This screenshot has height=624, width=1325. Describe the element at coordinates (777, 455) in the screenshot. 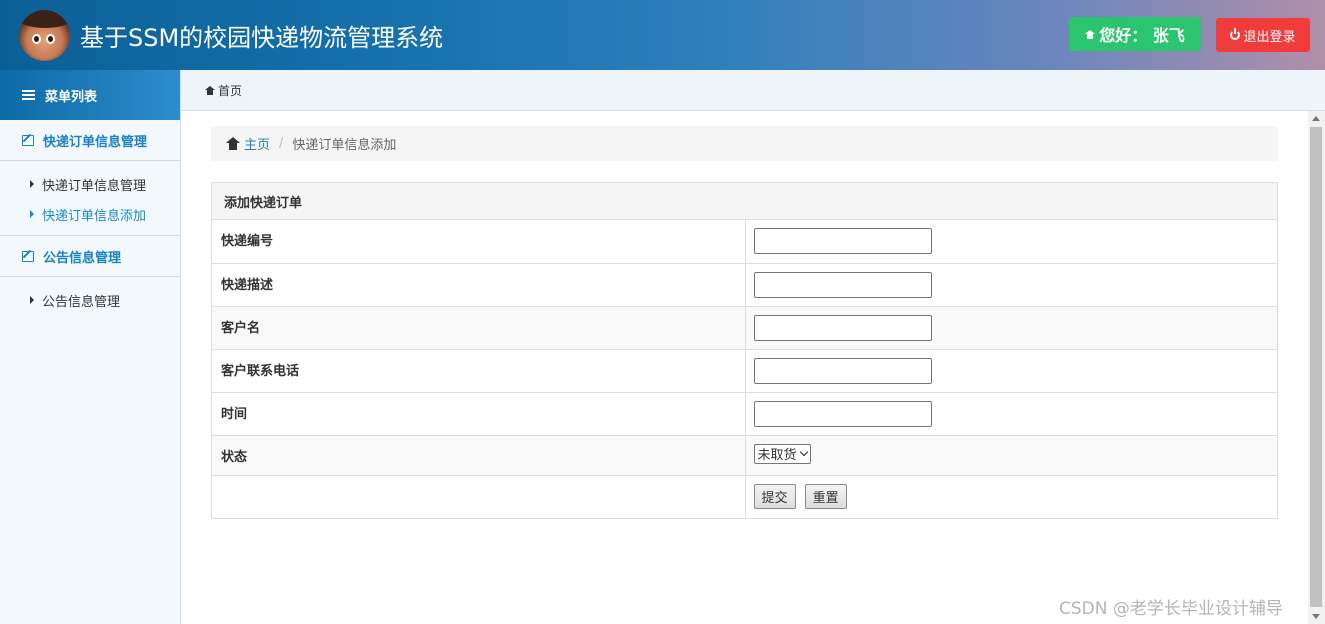

I see `status-selected-value: 未取货` at that location.